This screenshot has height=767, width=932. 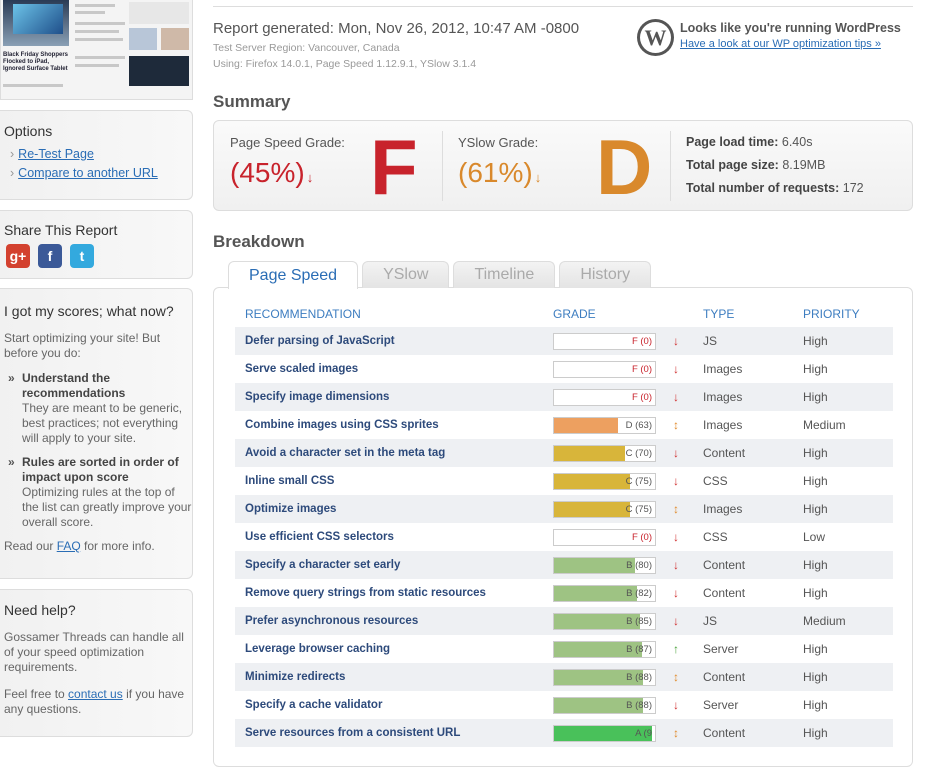 I want to click on help-title: Need help?, so click(x=40, y=610).